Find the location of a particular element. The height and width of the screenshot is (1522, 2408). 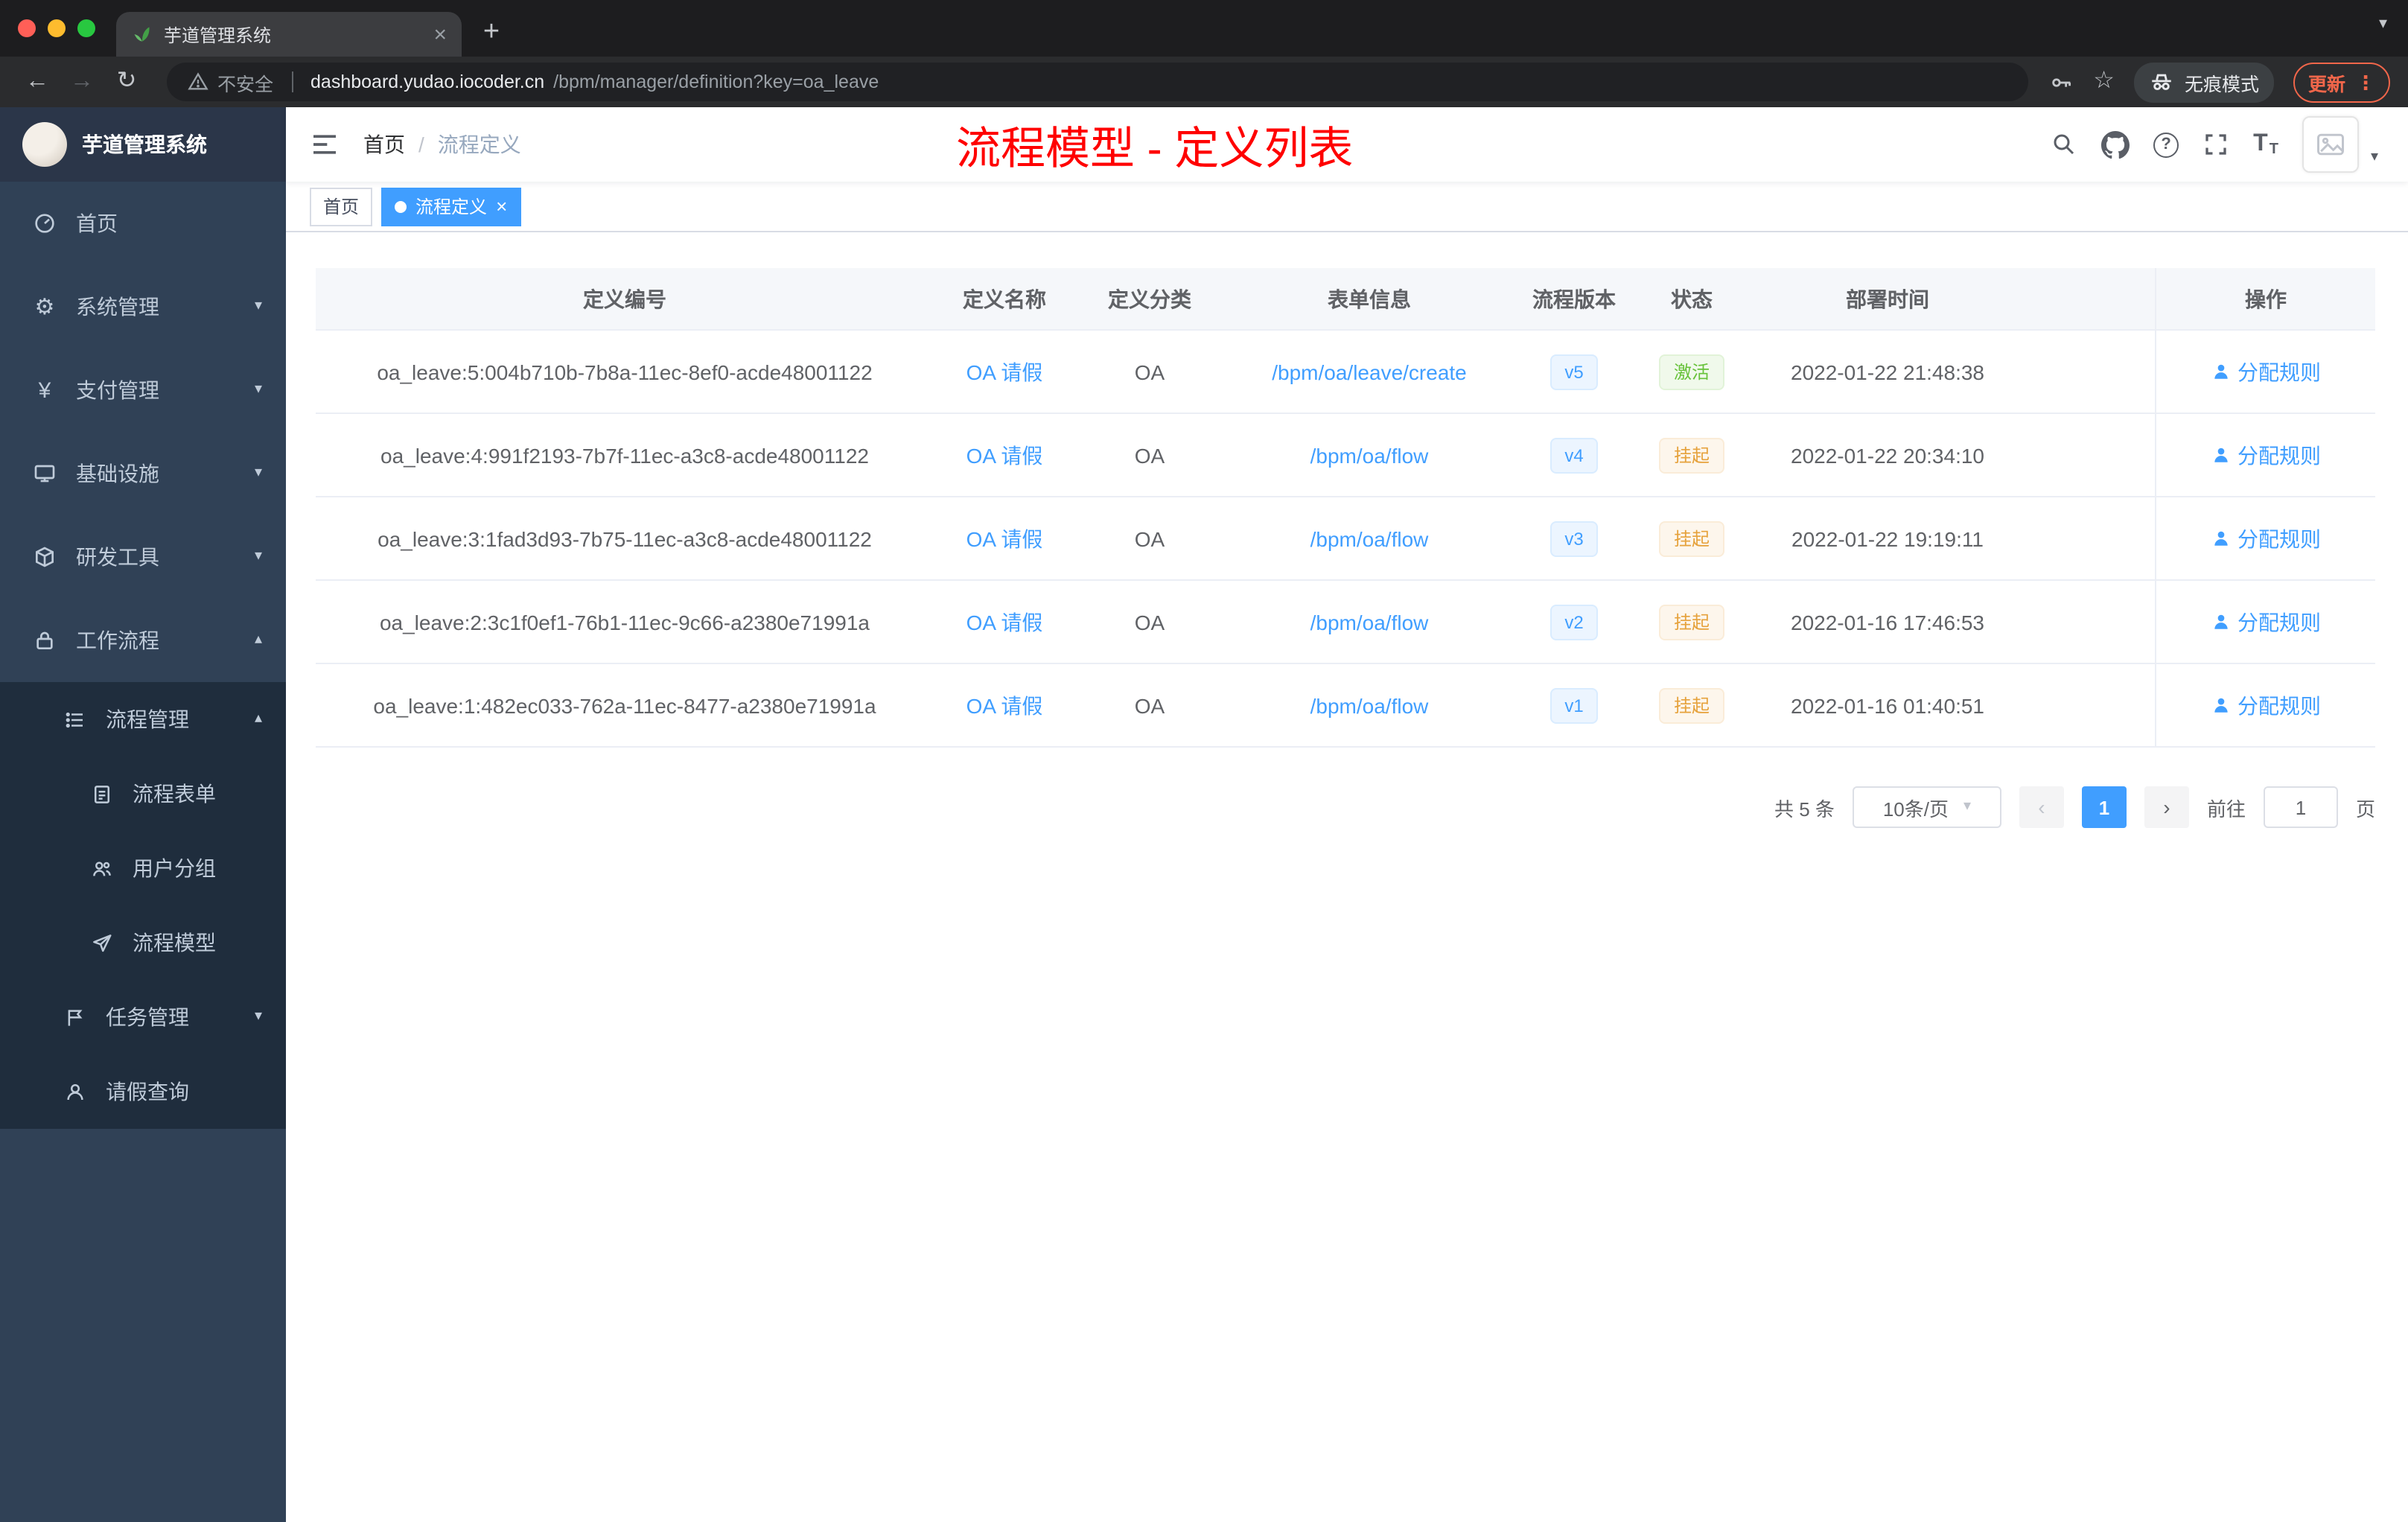

sidebar-collapse-icon is located at coordinates (325, 144).